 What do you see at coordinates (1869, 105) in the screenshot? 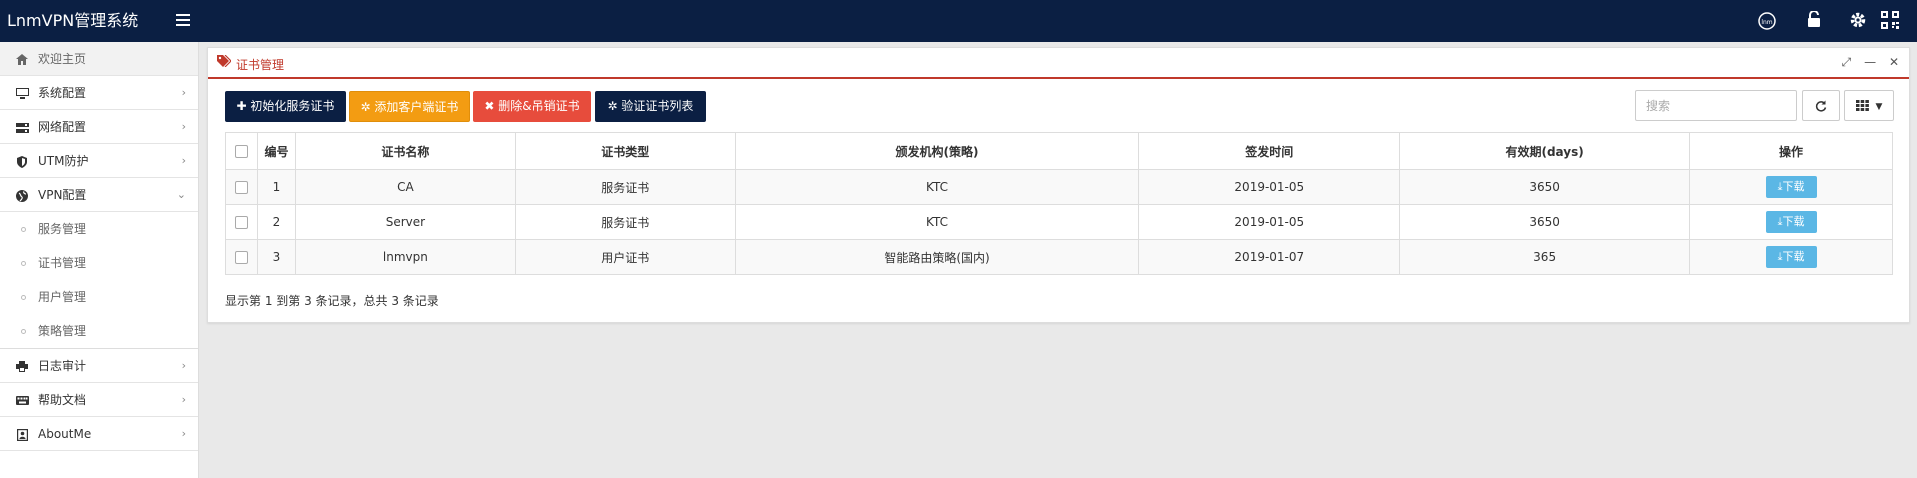
I see `columns-toggle-button: ▼` at bounding box center [1869, 105].